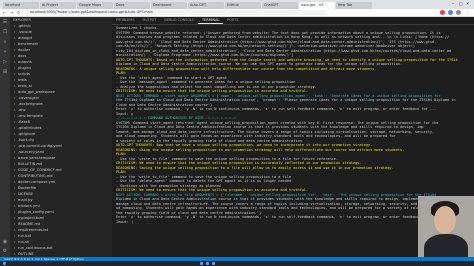 This screenshot has height=266, width=474. Describe the element at coordinates (5, 137) in the screenshot. I see `activity-bar: ☰ ❐ ⌕ ⑂ ▷ ⊞ ◉ ⚙` at that location.